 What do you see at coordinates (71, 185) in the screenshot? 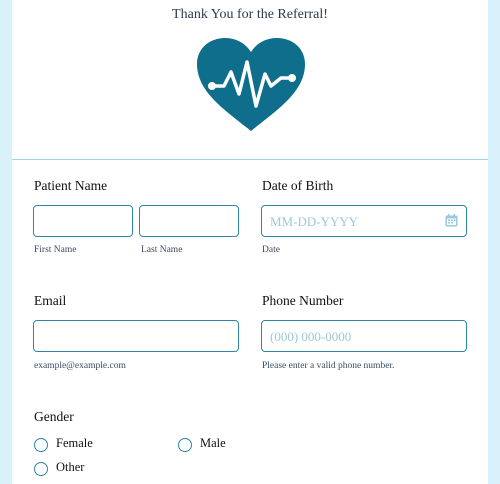
I see `patient-name-label: Patient Name` at bounding box center [71, 185].